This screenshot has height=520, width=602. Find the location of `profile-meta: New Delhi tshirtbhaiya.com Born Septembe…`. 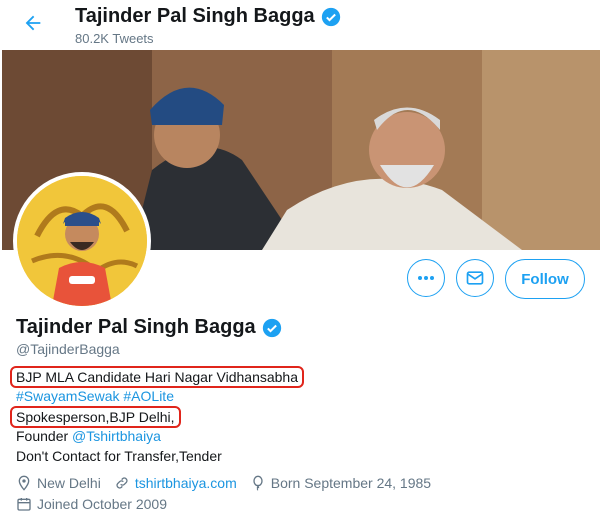

profile-meta: New Delhi tshirtbhaiya.com Born Septembe… is located at coordinates (306, 493).